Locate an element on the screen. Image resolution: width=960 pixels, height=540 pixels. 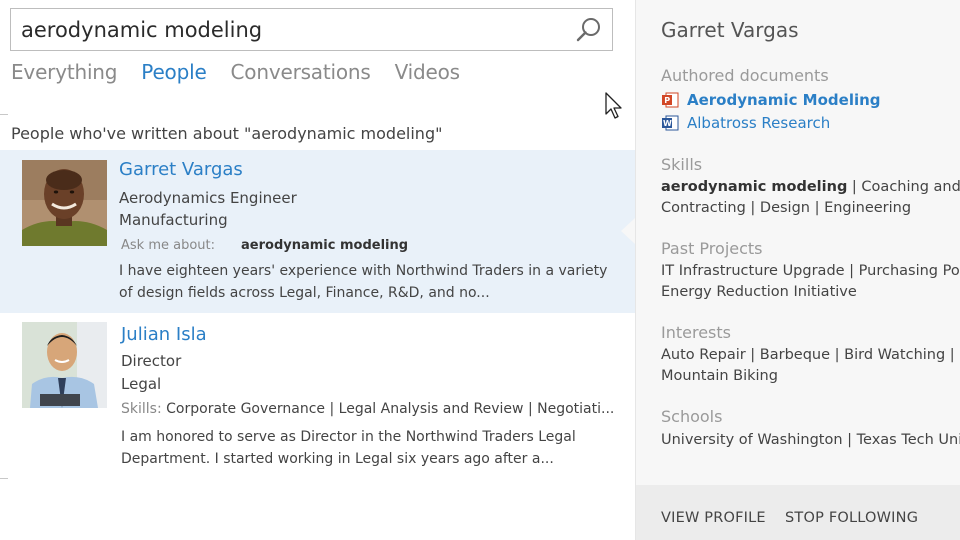
past-projects-label: Past Projects is located at coordinates (712, 248).